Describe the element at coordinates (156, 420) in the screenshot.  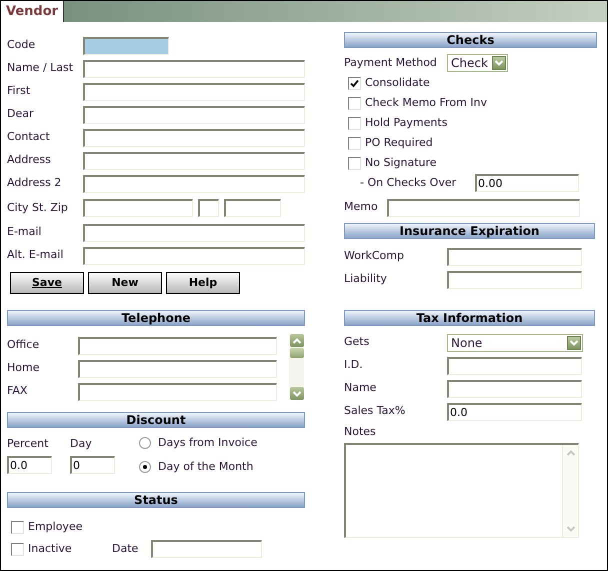
I see `section-header: Discount` at that location.